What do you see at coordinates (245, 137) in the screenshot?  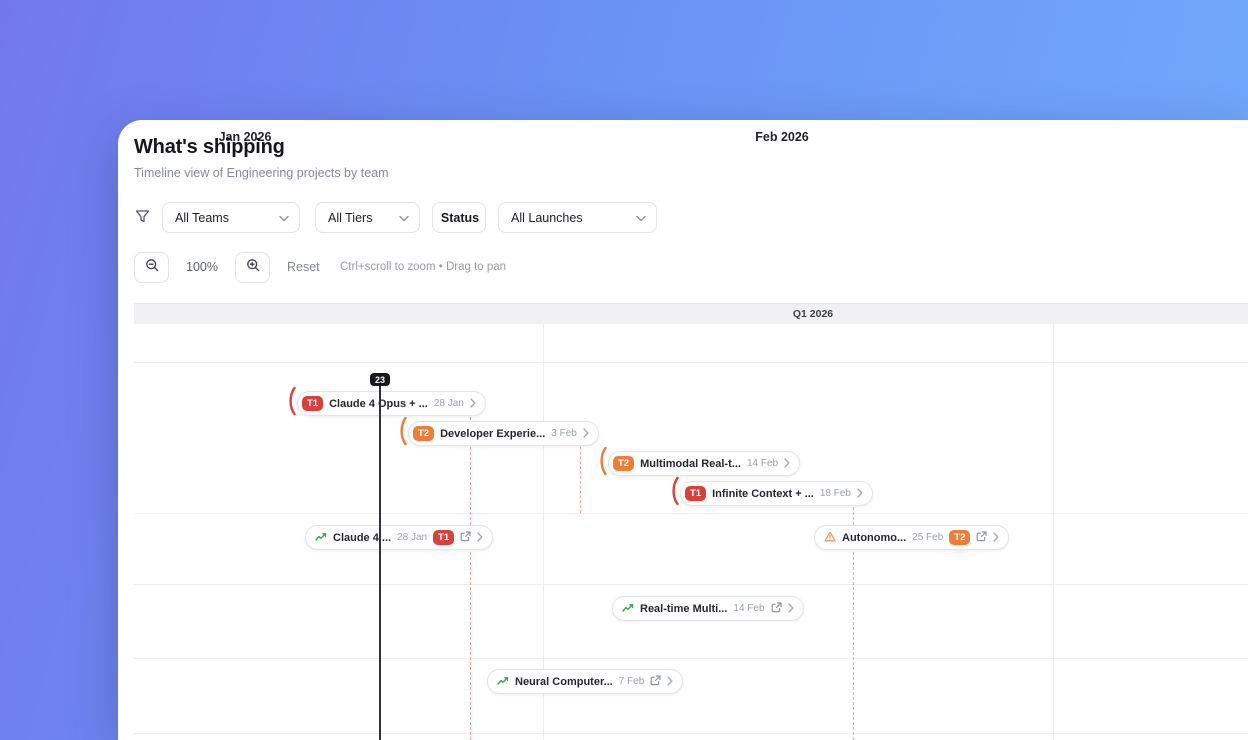 I see `month-label-jan: Jan 2026` at bounding box center [245, 137].